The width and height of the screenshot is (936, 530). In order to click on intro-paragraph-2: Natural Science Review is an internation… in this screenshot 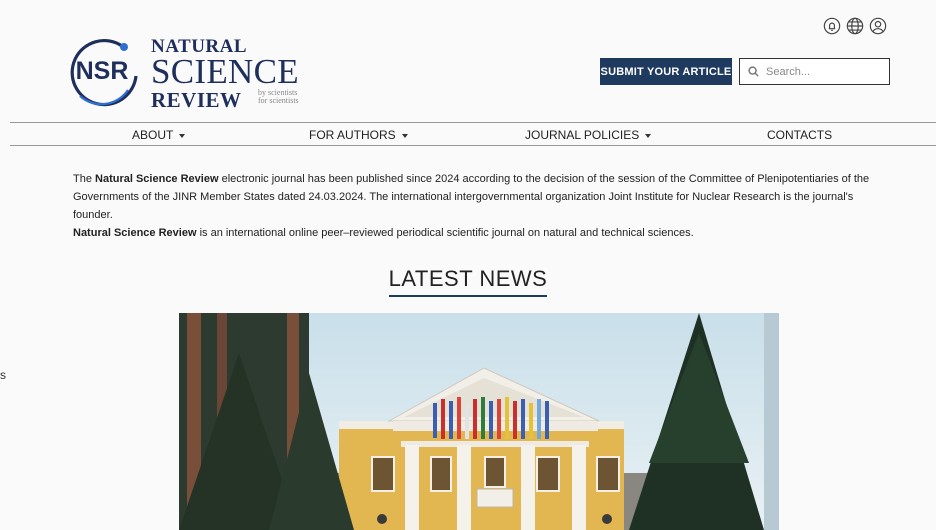, I will do `click(483, 233)`.